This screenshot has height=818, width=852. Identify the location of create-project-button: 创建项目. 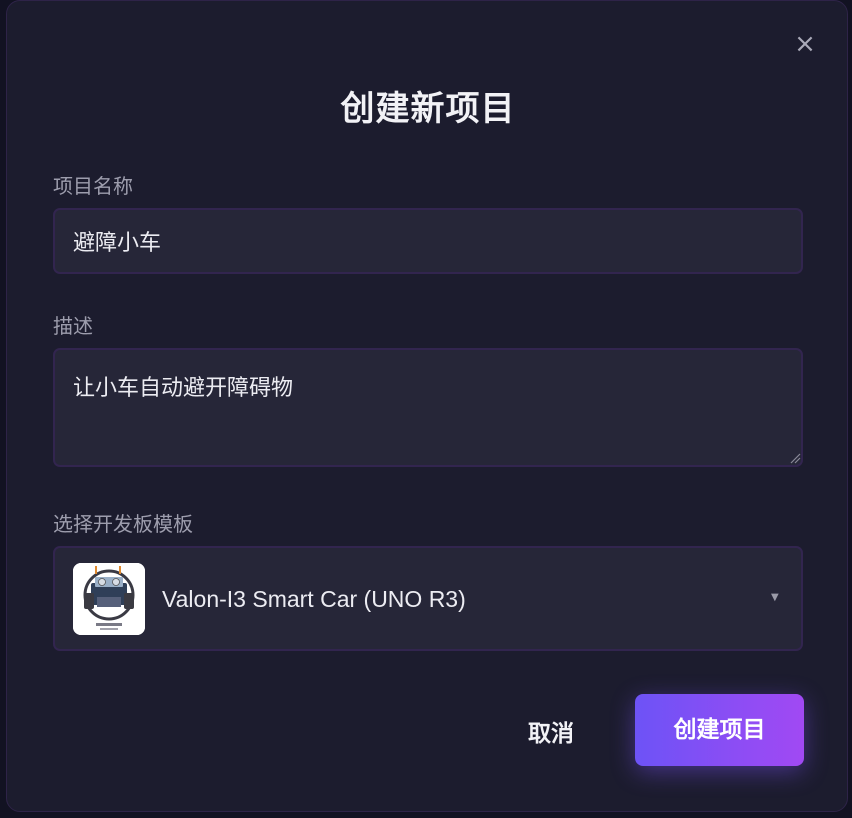
(719, 730).